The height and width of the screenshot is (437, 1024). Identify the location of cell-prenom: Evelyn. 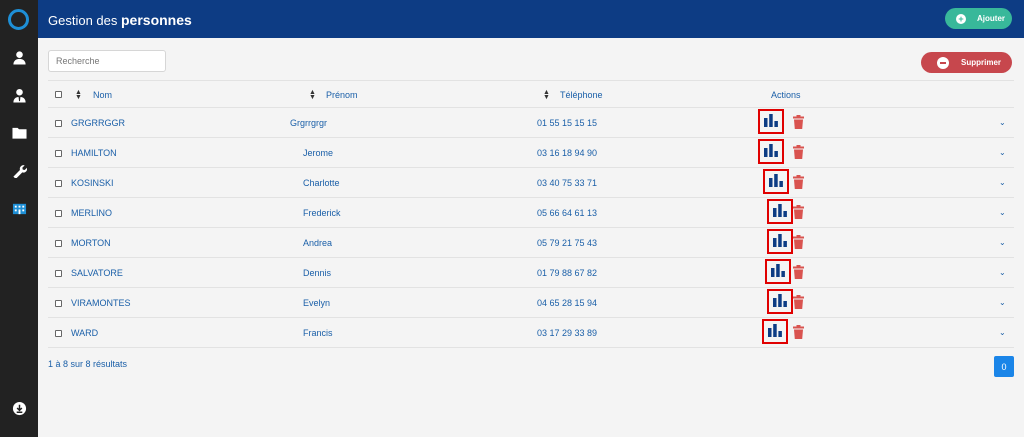
(317, 303).